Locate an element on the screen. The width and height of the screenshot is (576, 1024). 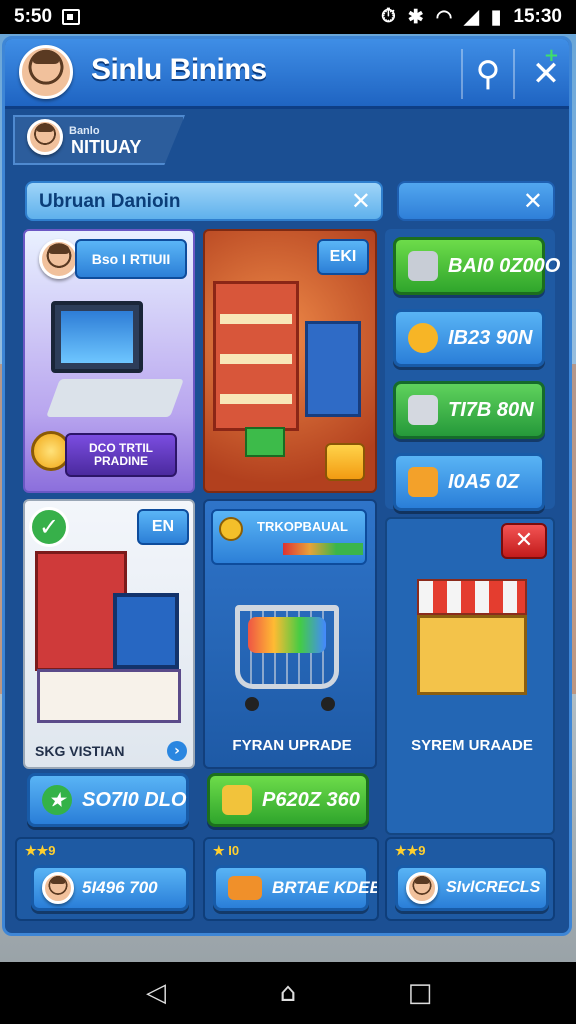
box-icon is located at coordinates (423, 410).